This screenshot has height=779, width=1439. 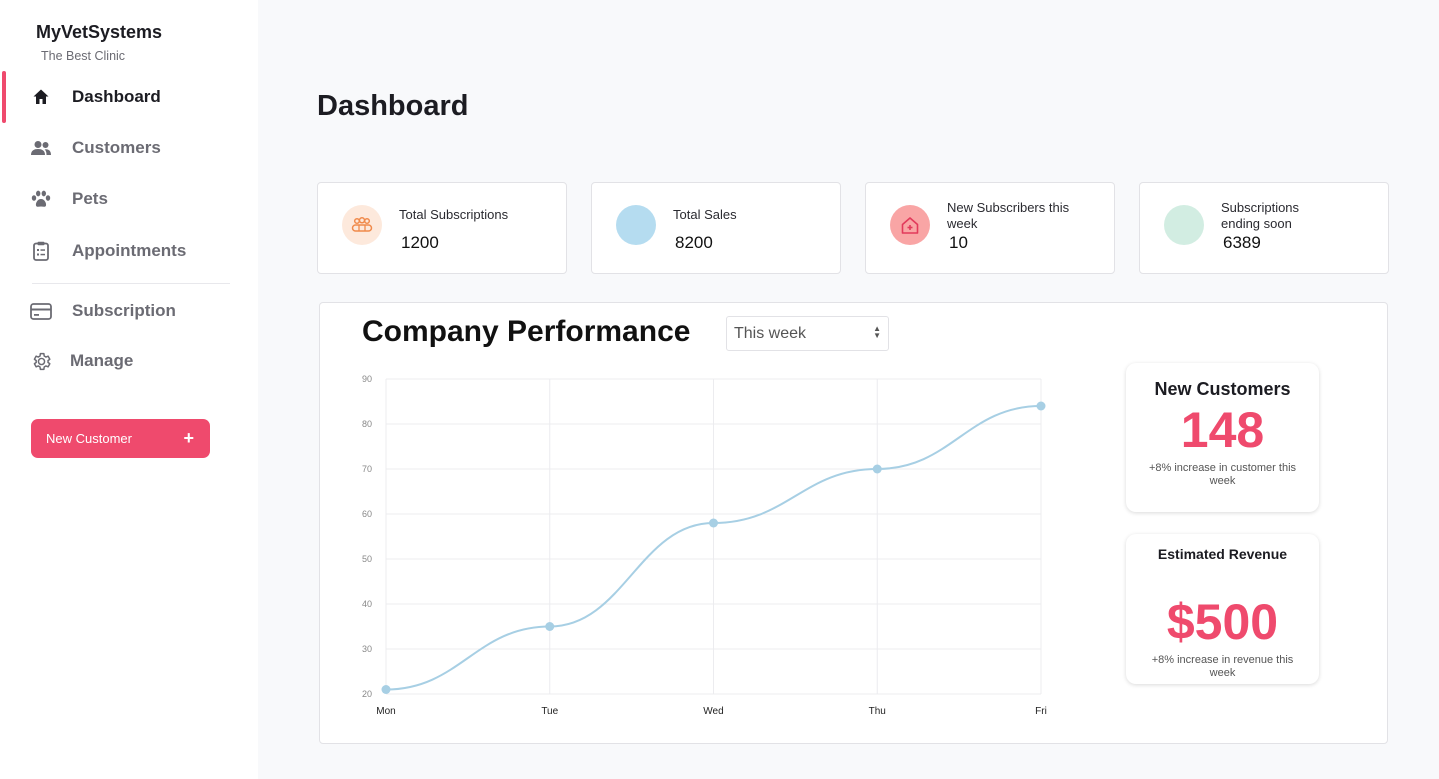 What do you see at coordinates (1041, 711) in the screenshot?
I see `x-tick-label: Fri` at bounding box center [1041, 711].